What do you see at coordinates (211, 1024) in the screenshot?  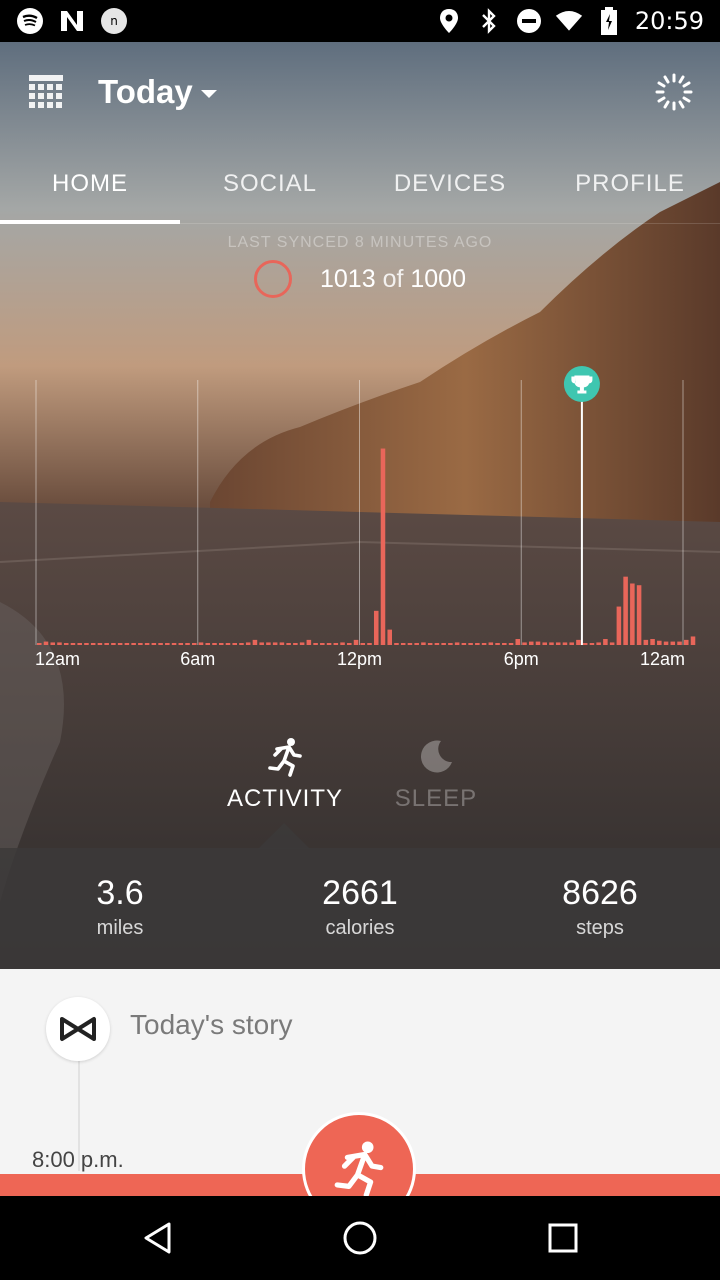 I see `story-title: Today's story` at bounding box center [211, 1024].